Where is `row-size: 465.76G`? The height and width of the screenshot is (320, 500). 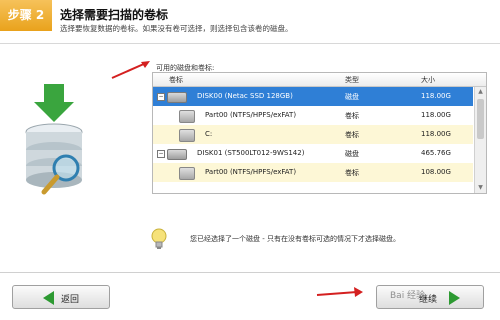 row-size: 465.76G is located at coordinates (436, 153).